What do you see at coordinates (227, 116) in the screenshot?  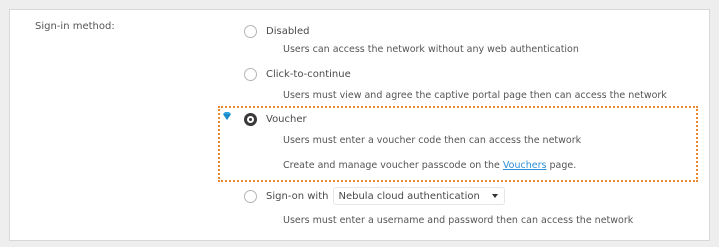 I see `diamond-gem-icon` at bounding box center [227, 116].